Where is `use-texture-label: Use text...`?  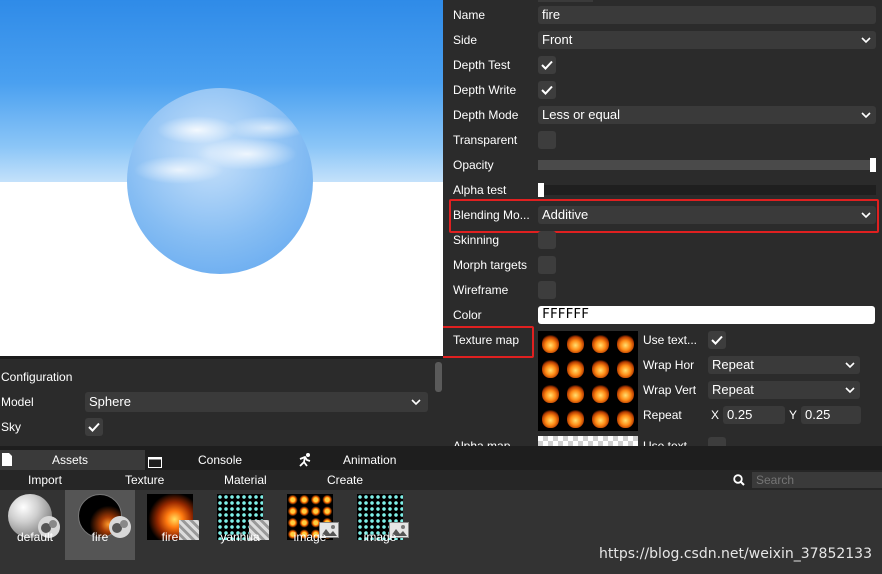 use-texture-label: Use text... is located at coordinates (670, 340).